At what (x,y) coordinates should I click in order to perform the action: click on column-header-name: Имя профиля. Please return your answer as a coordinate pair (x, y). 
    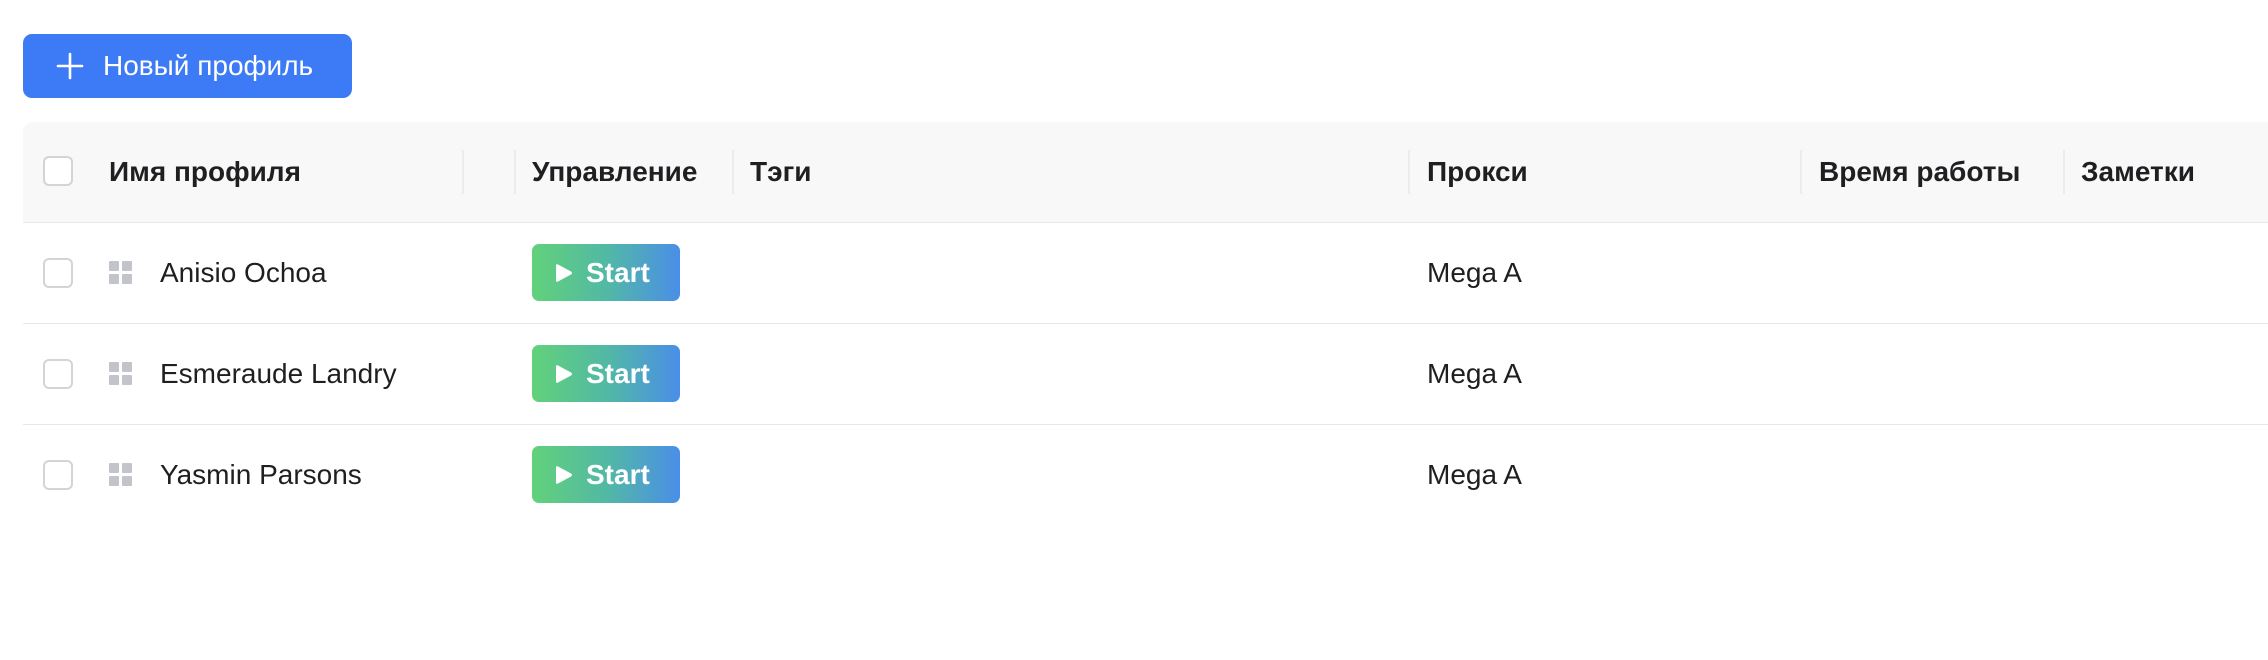
    Looking at the image, I should click on (205, 172).